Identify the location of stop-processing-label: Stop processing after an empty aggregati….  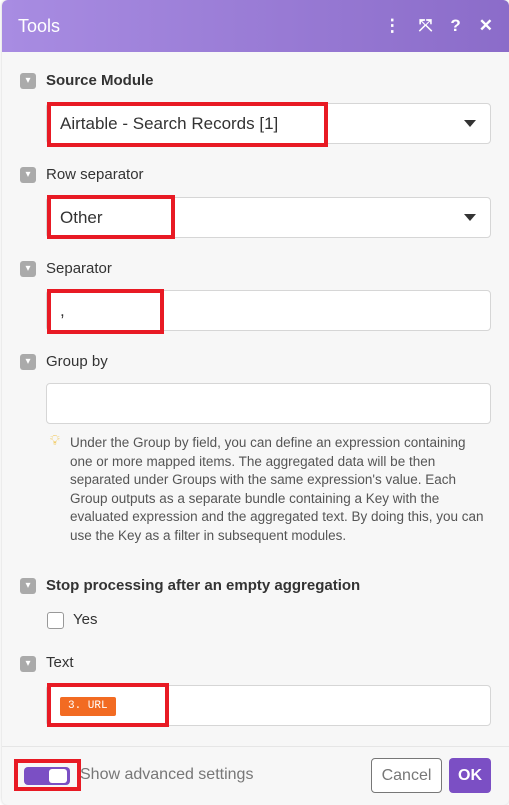
(203, 585).